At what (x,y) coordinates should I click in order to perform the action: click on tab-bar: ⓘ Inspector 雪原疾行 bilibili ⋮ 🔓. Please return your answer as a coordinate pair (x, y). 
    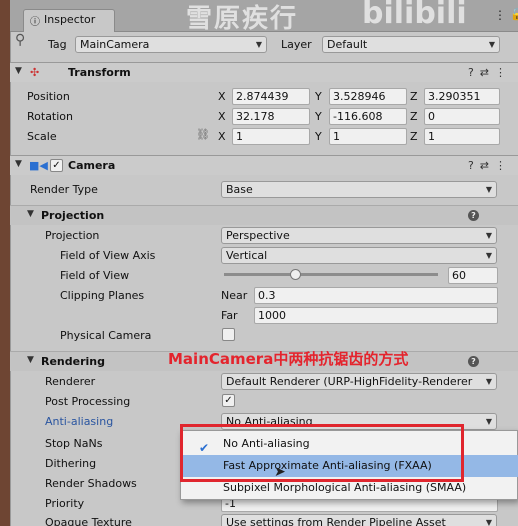
    Looking at the image, I should click on (264, 17).